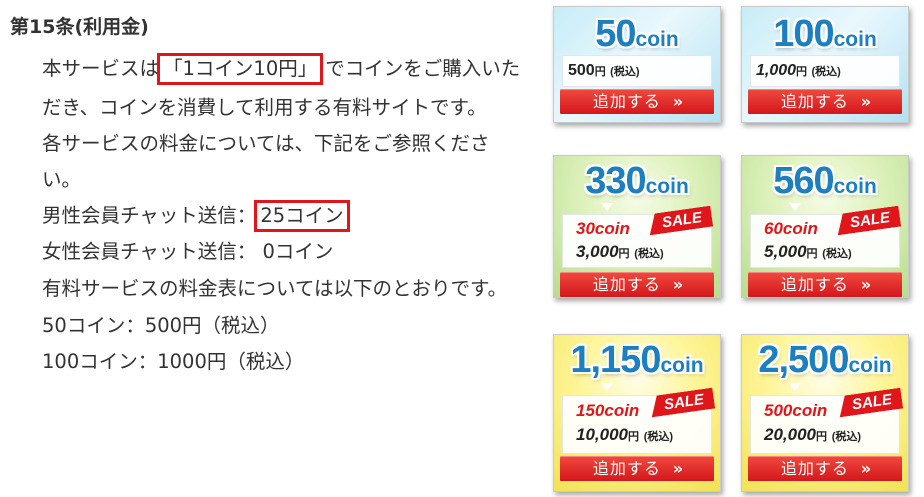 The height and width of the screenshot is (497, 924). Describe the element at coordinates (637, 360) in the screenshot. I see `coin-amount: 1,150coin` at that location.